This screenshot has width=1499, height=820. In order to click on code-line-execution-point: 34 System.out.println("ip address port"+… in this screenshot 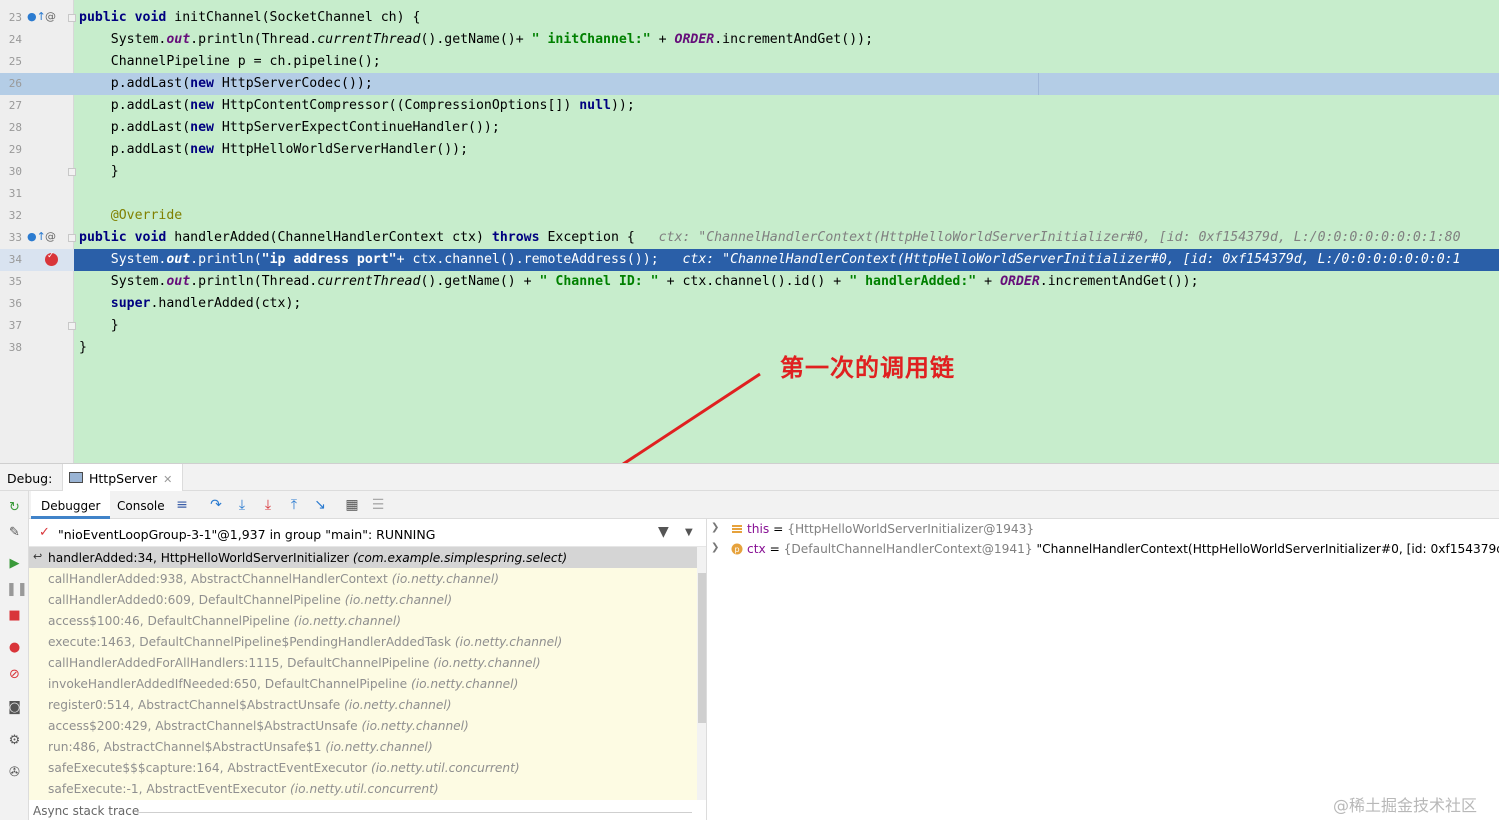, I will do `click(749, 260)`.